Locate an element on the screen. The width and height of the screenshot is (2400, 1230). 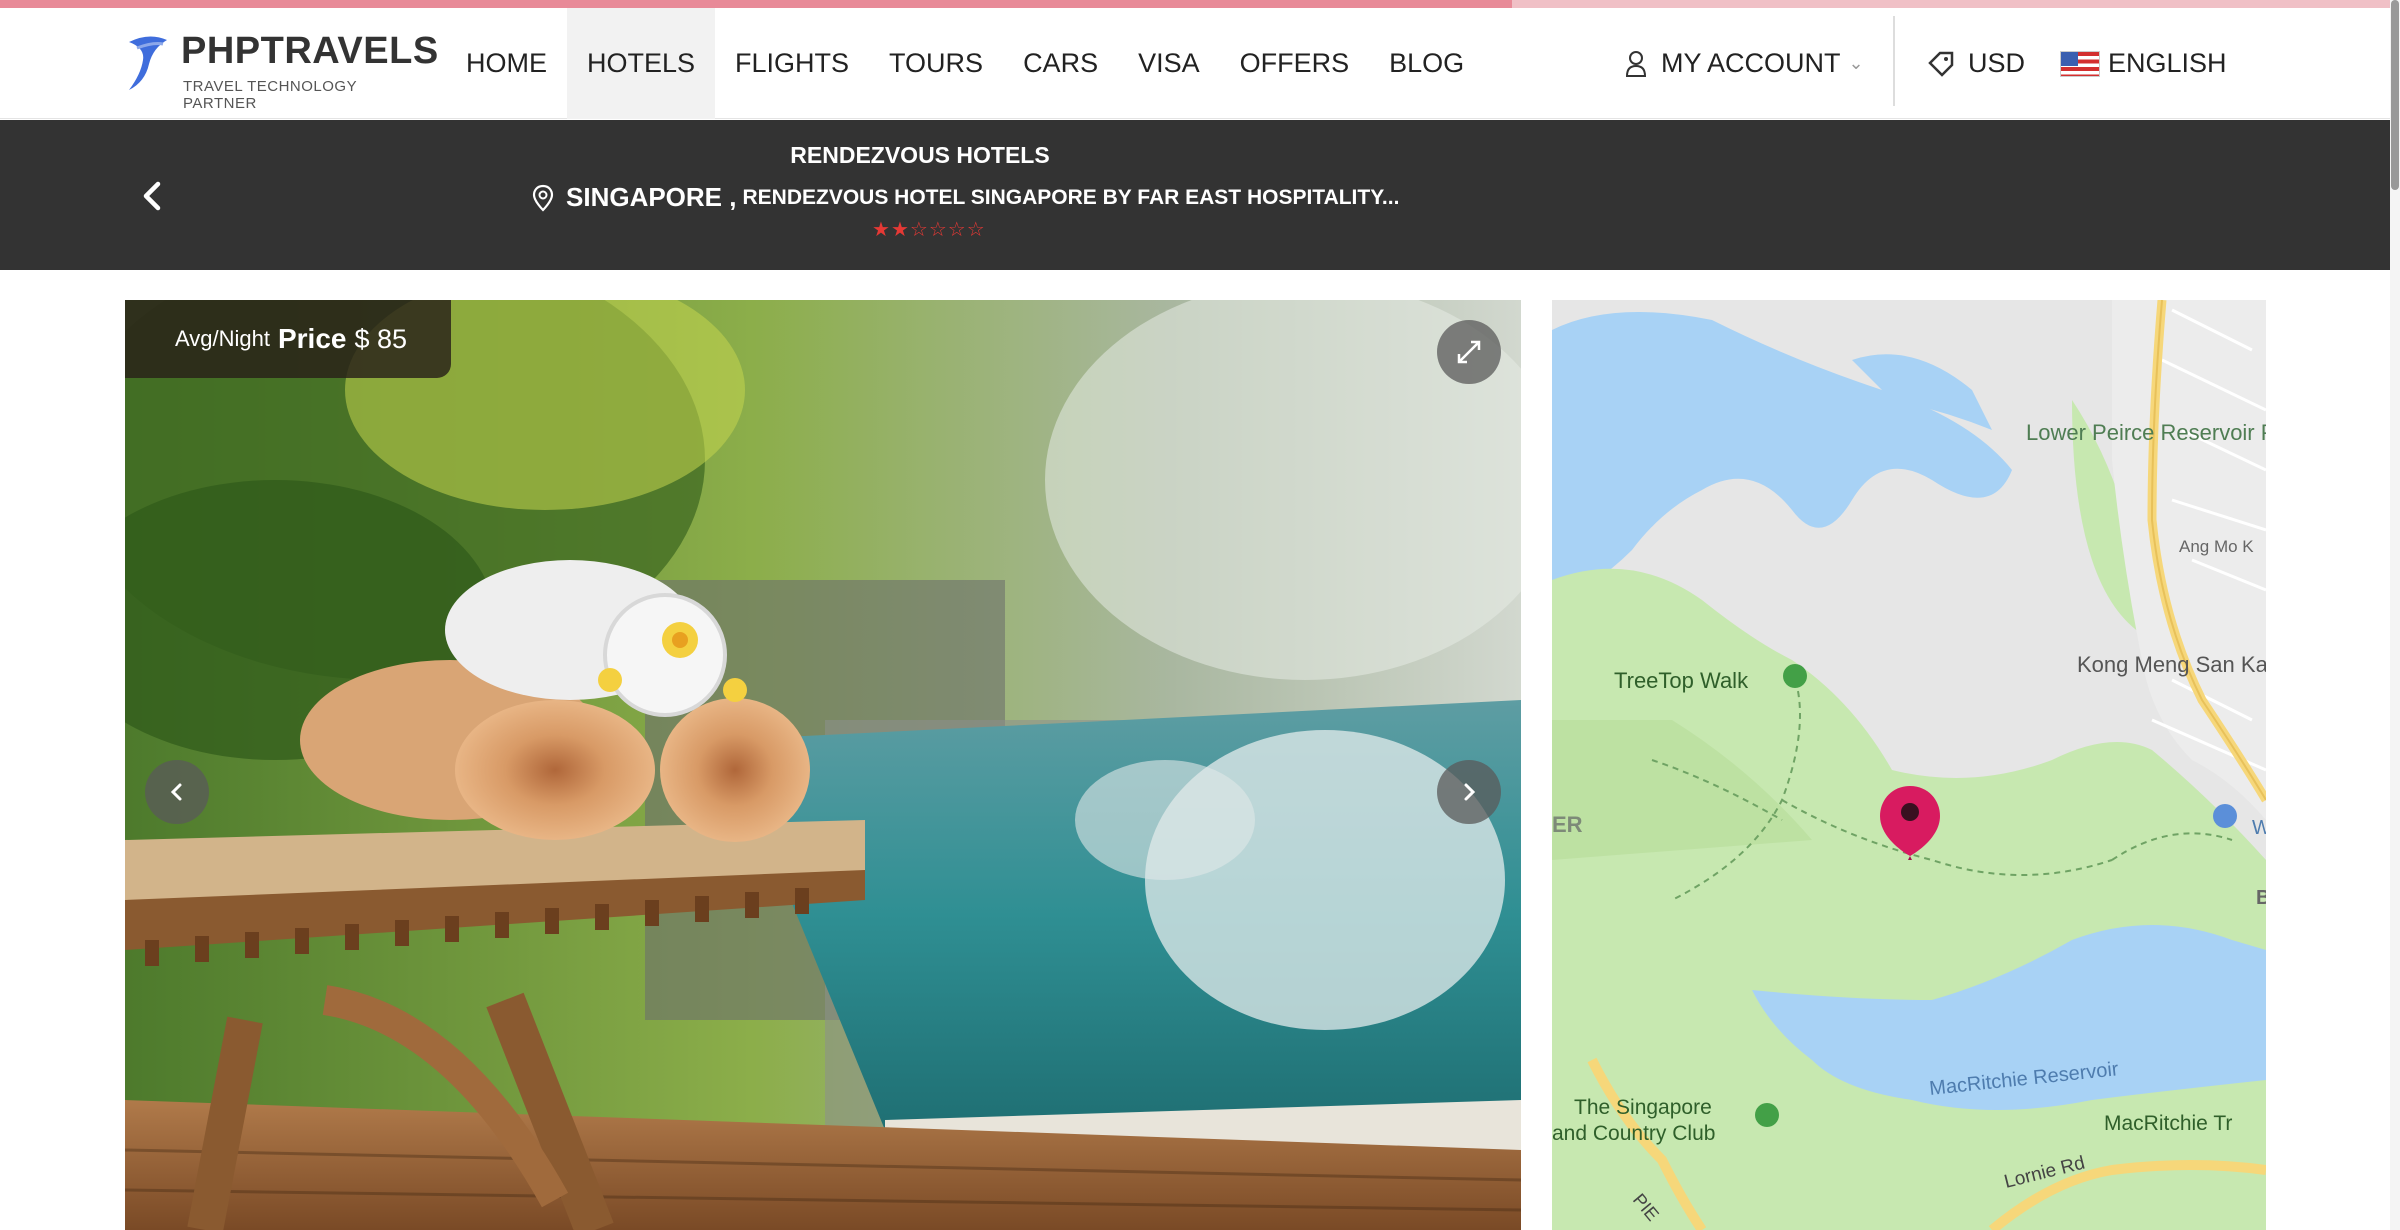
map-label-angmo: Ang Mo K is located at coordinates (2216, 546).